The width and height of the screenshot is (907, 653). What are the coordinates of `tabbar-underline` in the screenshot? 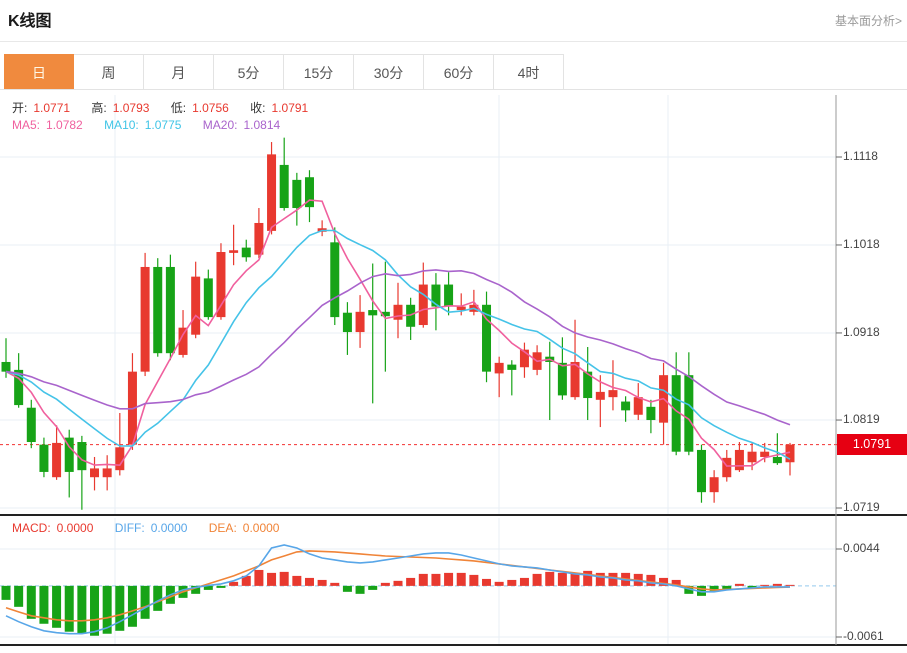 It's located at (453, 89).